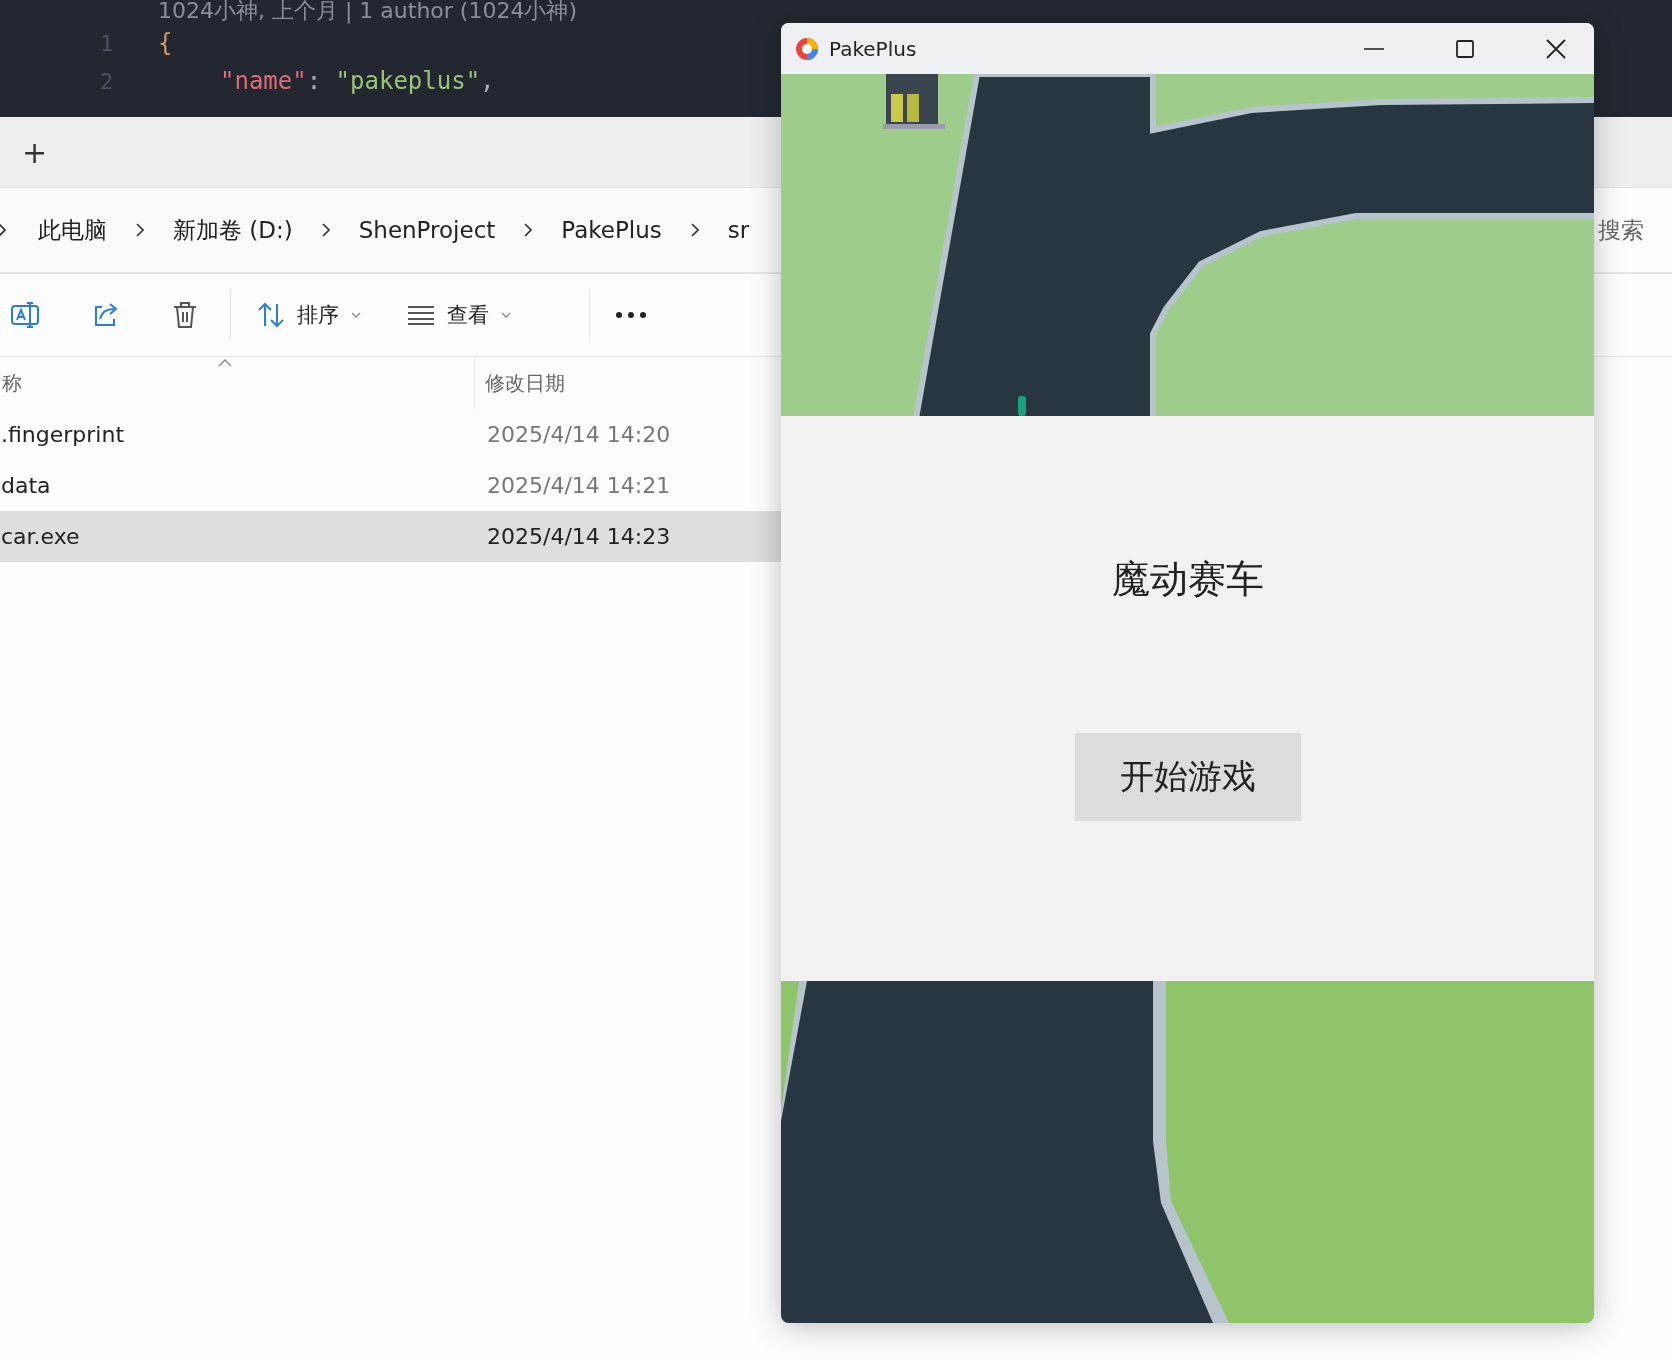 This screenshot has width=1672, height=1360. I want to click on new-tab-button: +, so click(35, 152).